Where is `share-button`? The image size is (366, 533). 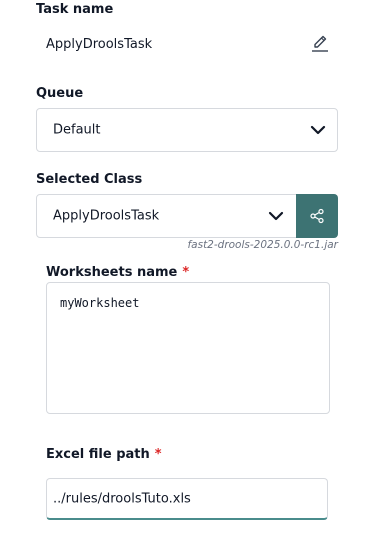 share-button is located at coordinates (317, 216).